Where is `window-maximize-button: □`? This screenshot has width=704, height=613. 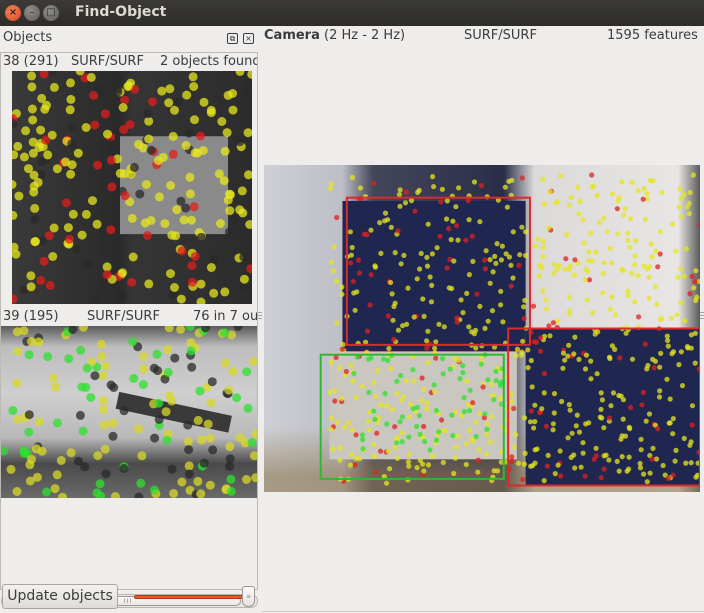 window-maximize-button: □ is located at coordinates (51, 13).